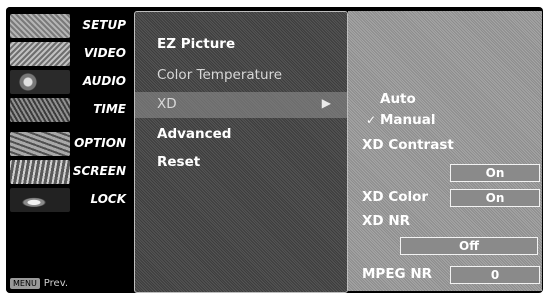  I want to click on nav-item-audio: AUDIO, so click(69, 82).